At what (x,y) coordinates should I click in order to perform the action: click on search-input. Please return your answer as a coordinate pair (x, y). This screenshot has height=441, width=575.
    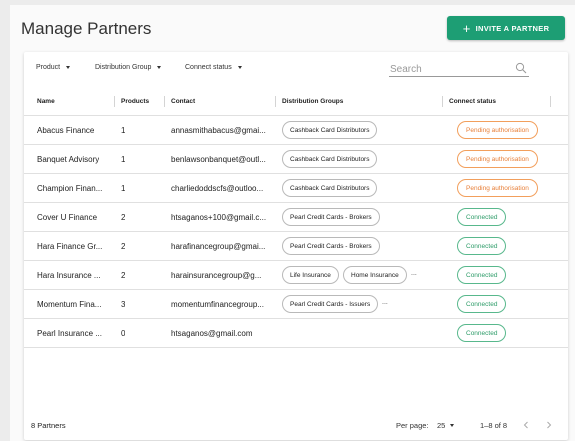
    Looking at the image, I should click on (449, 69).